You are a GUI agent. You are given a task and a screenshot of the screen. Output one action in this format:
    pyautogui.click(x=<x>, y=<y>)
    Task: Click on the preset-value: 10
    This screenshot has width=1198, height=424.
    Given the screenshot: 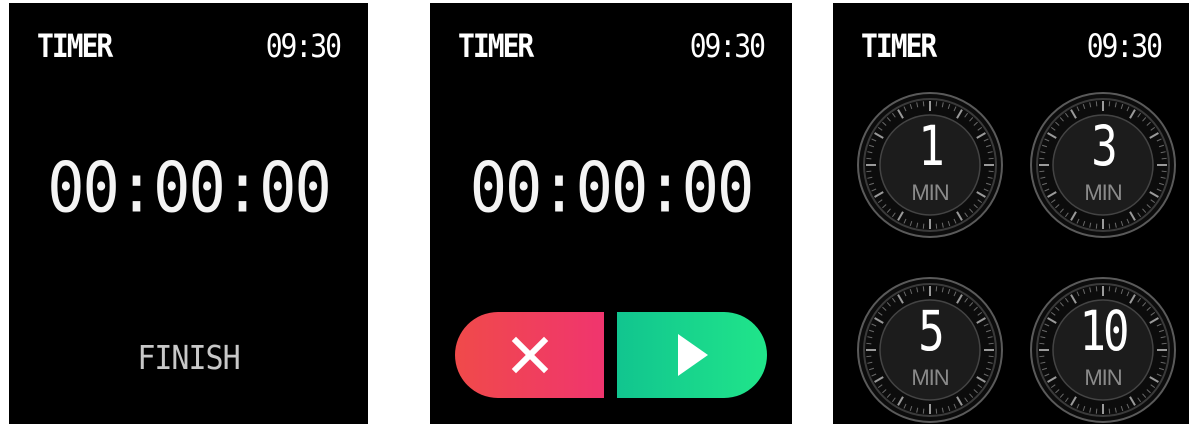 What is the action you would take?
    pyautogui.click(x=1104, y=332)
    